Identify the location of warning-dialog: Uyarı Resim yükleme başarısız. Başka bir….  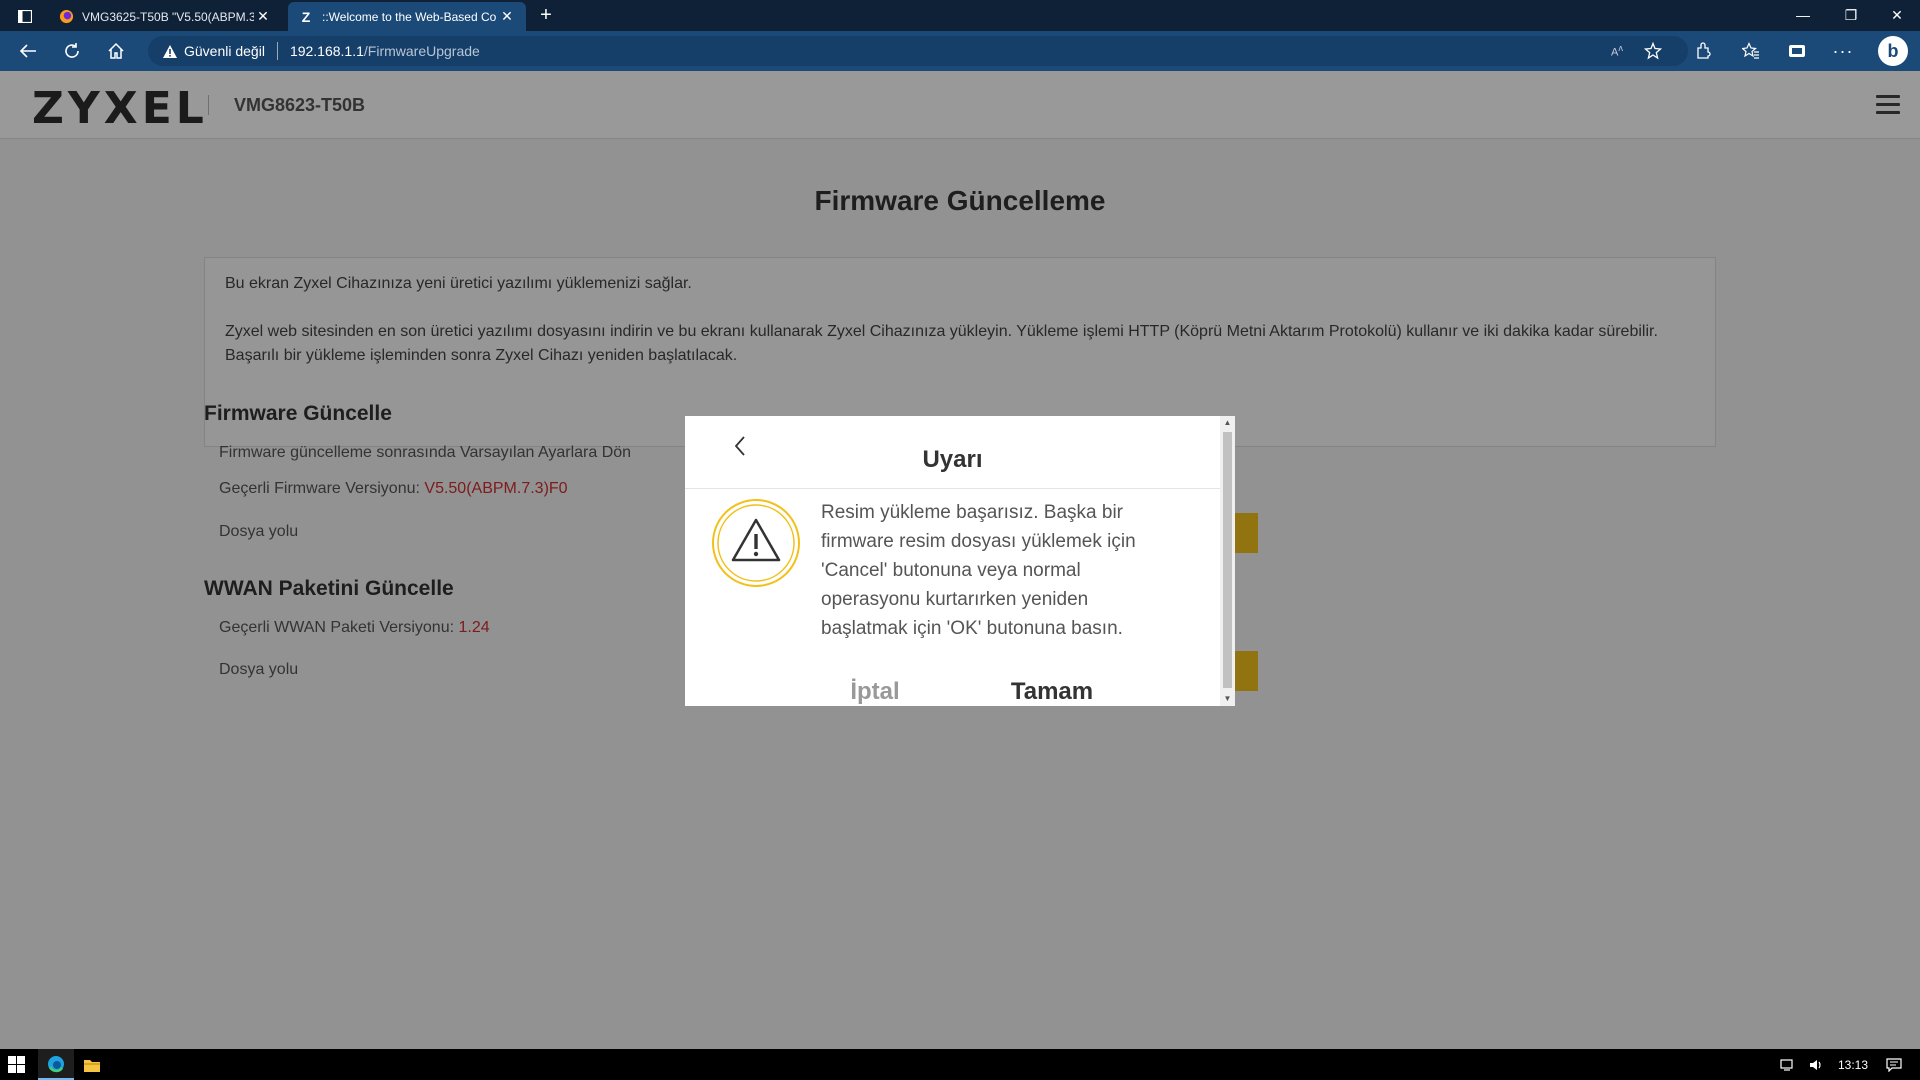
(960, 561).